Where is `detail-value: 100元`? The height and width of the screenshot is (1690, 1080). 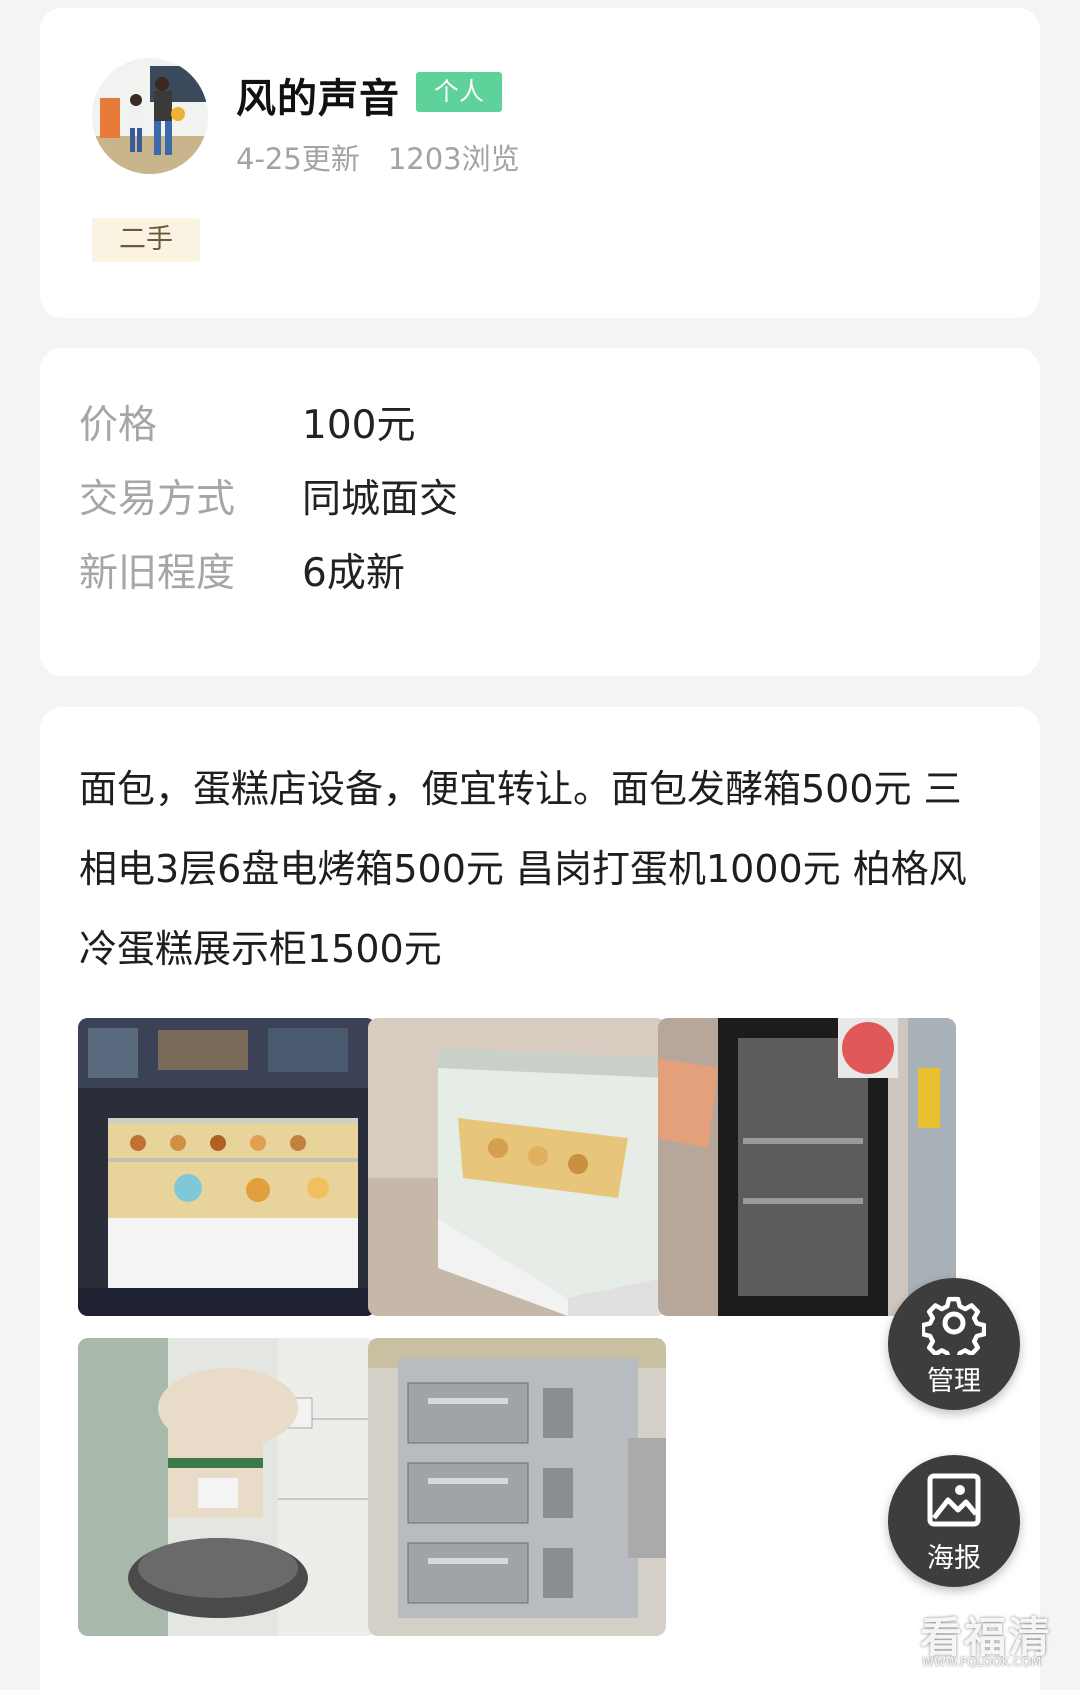 detail-value: 100元 is located at coordinates (359, 425).